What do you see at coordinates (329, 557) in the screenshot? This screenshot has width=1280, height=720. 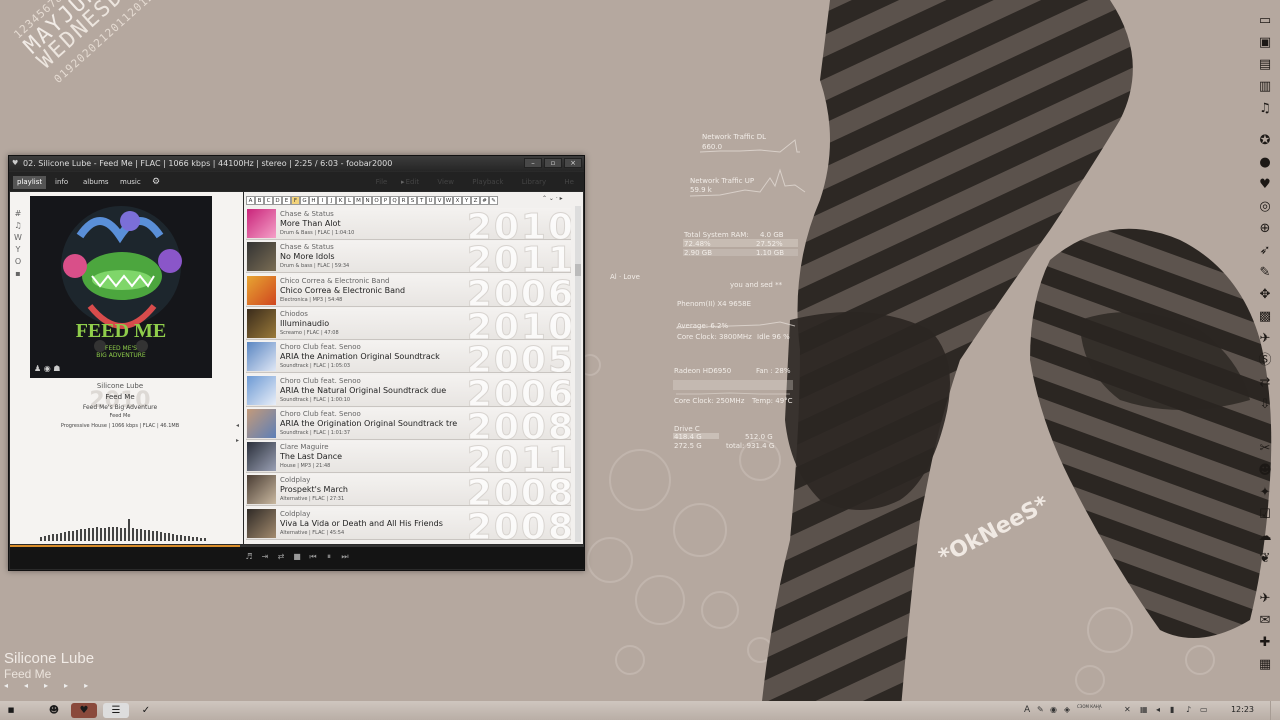 I see `pause-icon: ⏸` at bounding box center [329, 557].